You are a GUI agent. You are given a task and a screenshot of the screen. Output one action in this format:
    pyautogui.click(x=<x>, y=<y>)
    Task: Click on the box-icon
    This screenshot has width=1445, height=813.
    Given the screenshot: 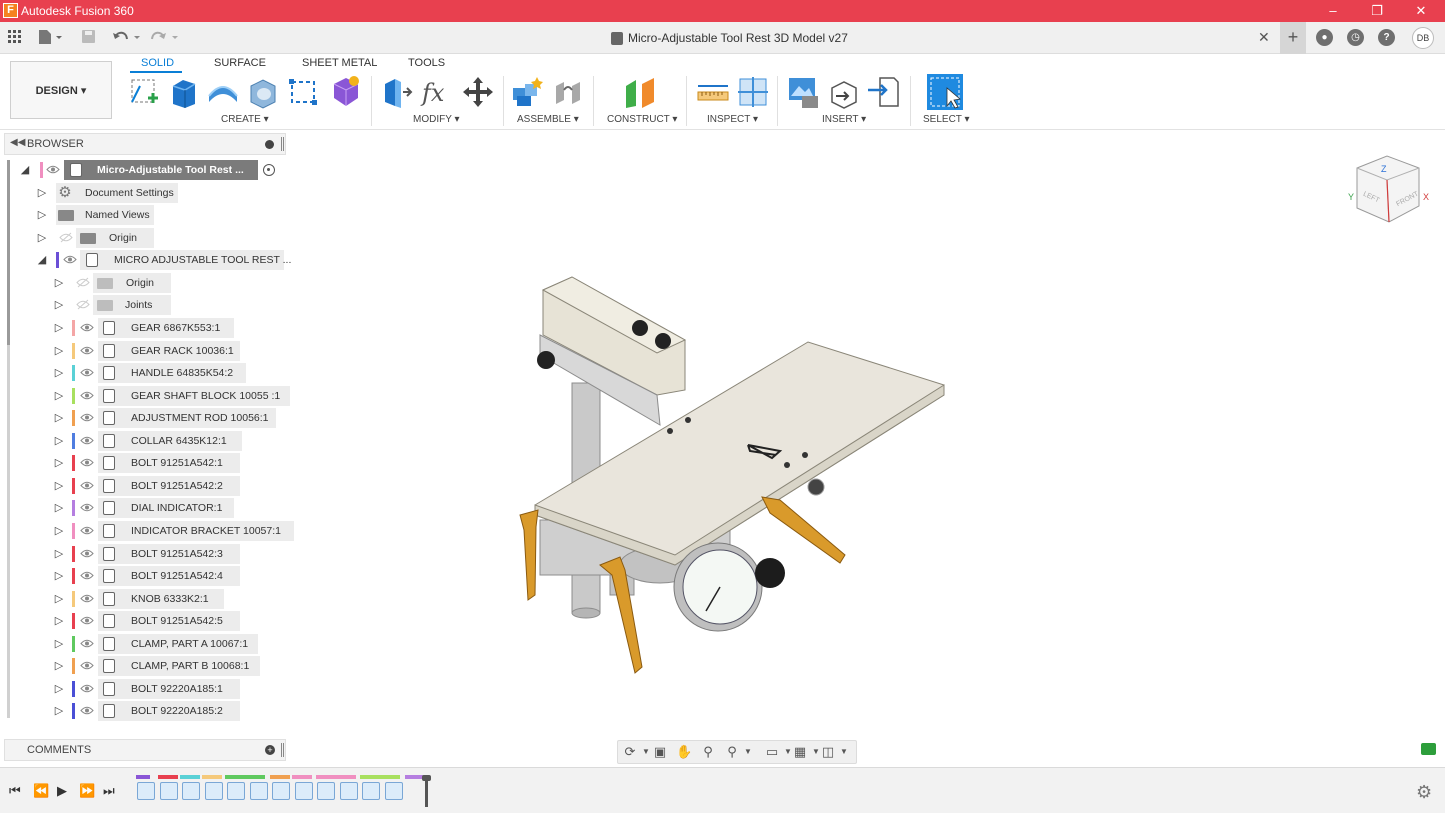 What is the action you would take?
    pyautogui.click(x=303, y=92)
    